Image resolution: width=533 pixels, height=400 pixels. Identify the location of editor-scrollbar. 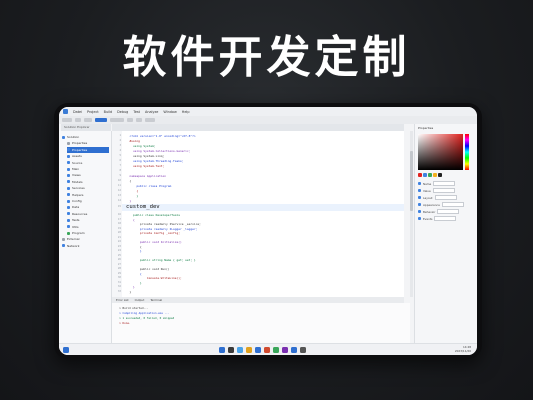
(411, 214).